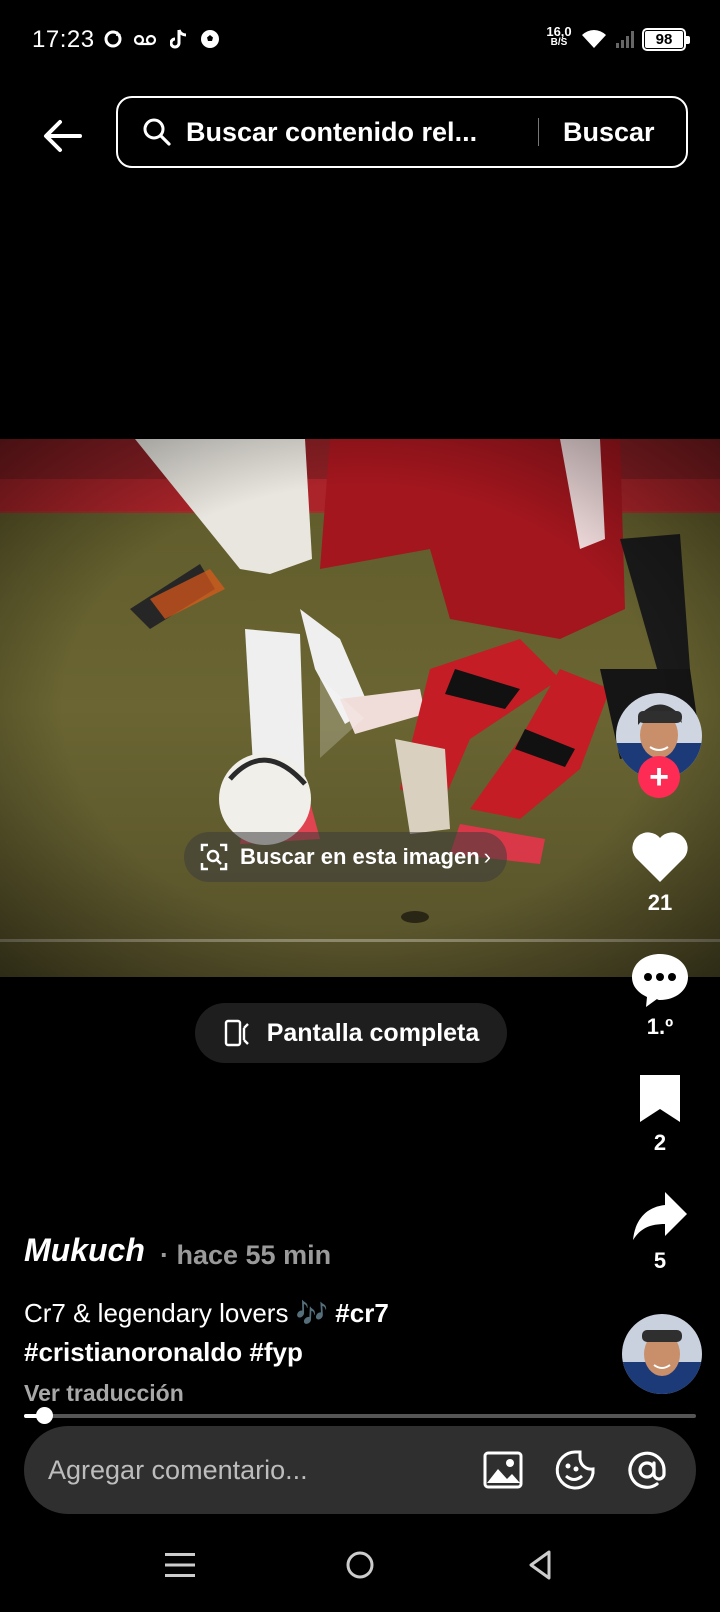 This screenshot has height=1612, width=720. What do you see at coordinates (236, 1033) in the screenshot?
I see `fullscreen-rotate-icon` at bounding box center [236, 1033].